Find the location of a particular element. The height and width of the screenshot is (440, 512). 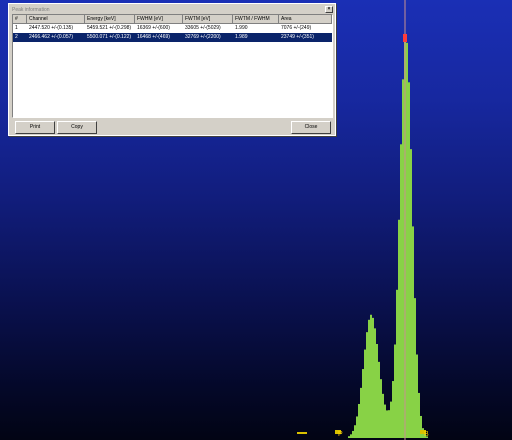

column-header-channel: Channel is located at coordinates (56, 19).